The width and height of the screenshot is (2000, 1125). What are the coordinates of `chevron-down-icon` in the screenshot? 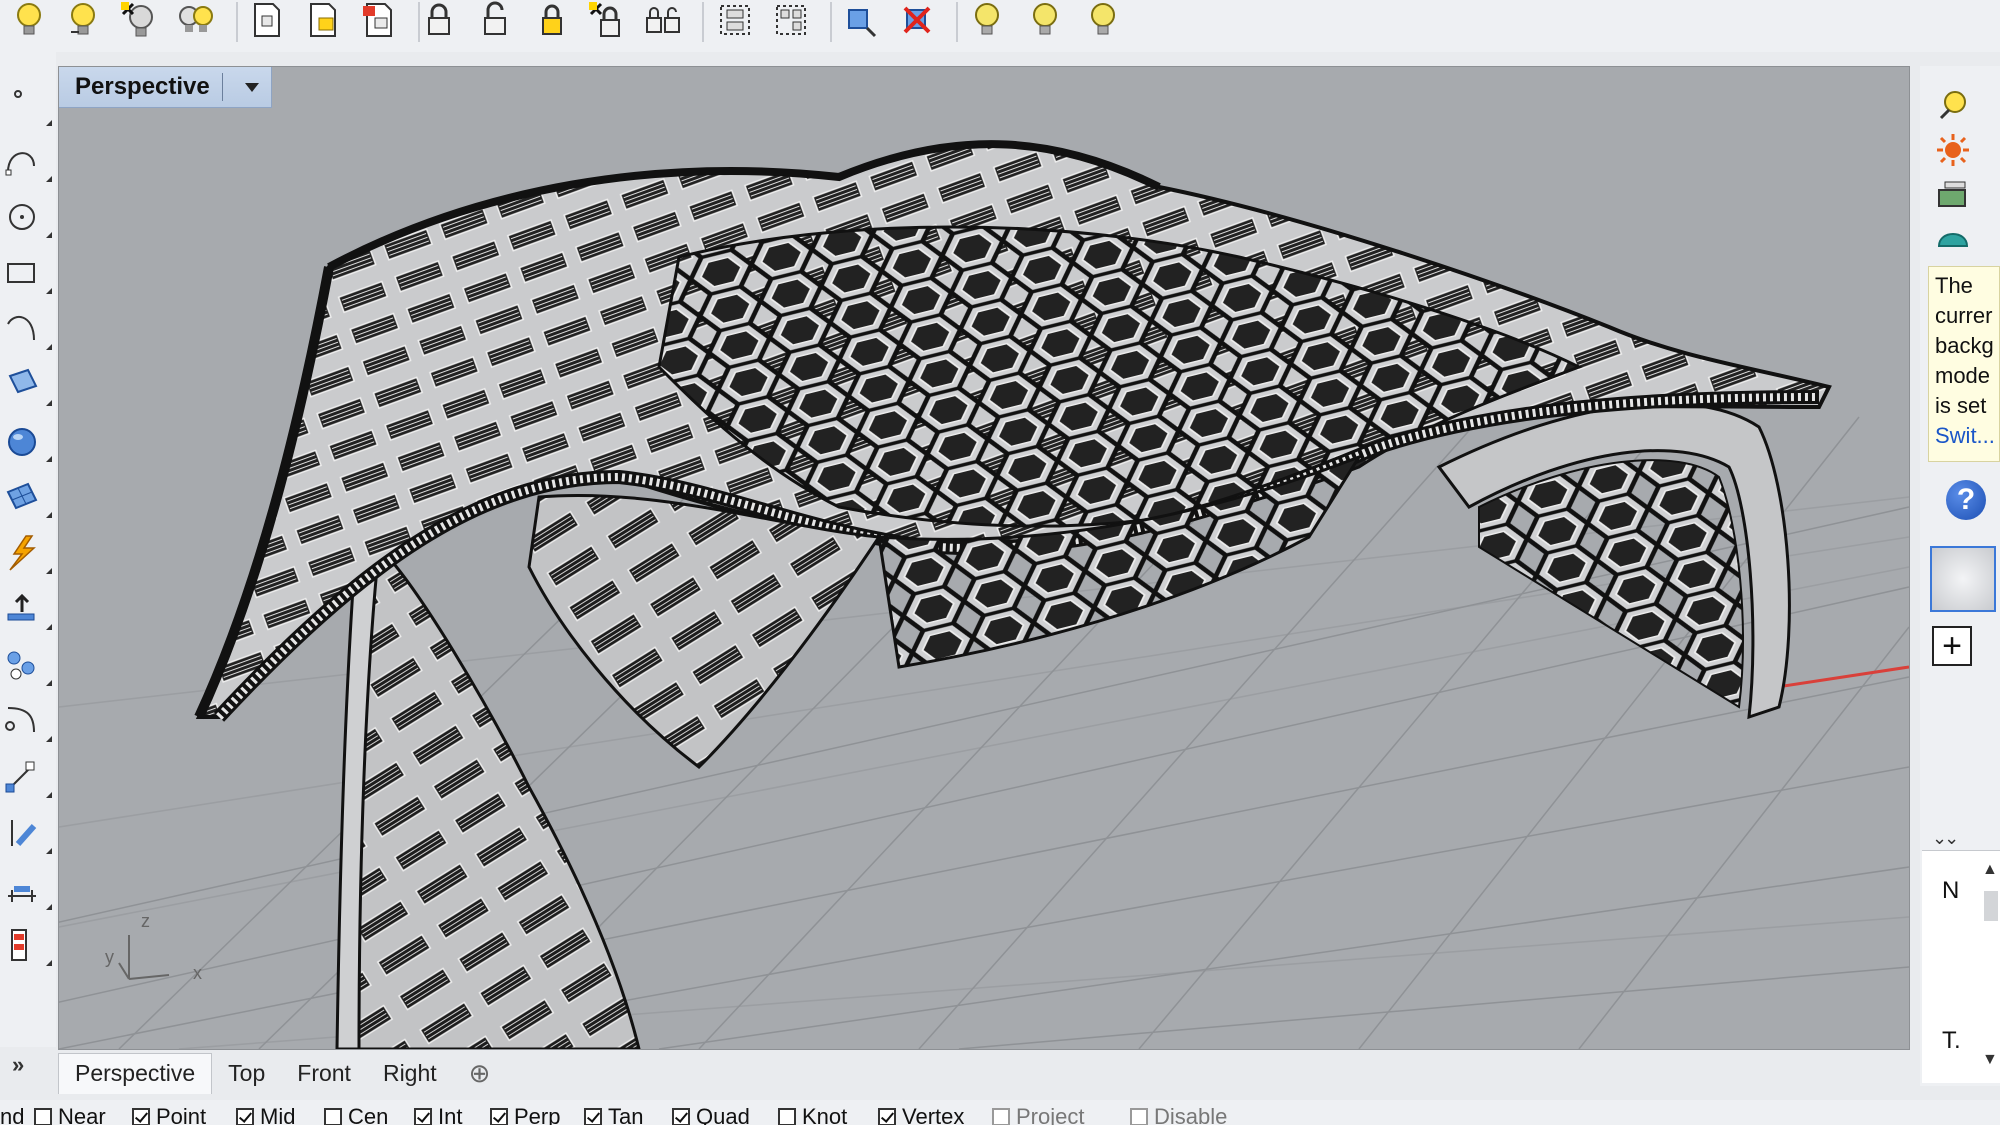 It's located at (251, 87).